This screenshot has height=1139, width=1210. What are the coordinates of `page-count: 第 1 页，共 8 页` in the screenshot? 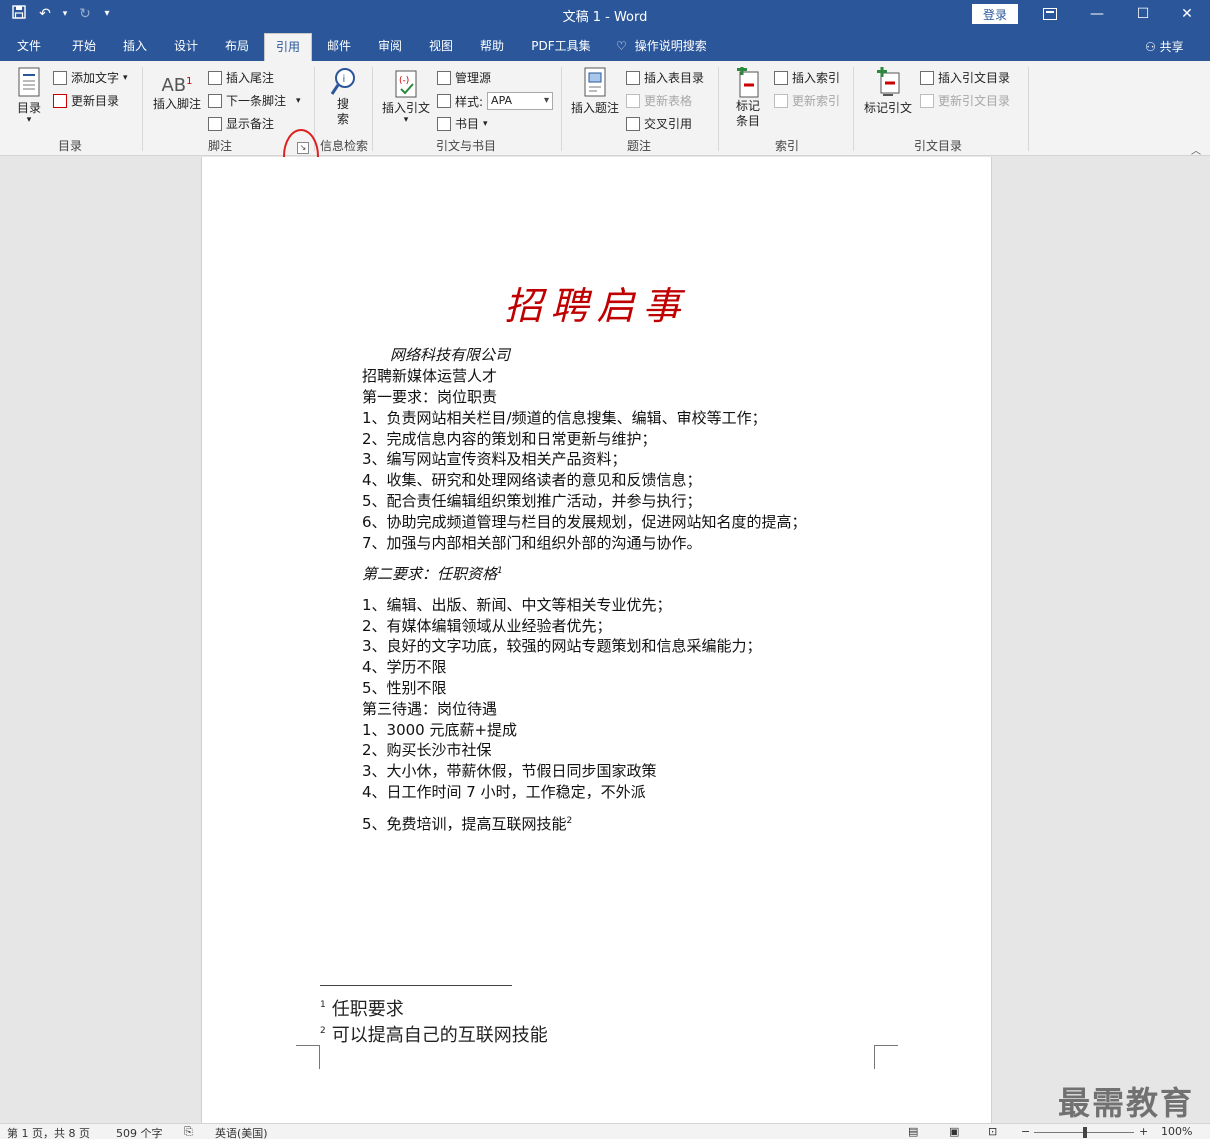 It's located at (48, 1132).